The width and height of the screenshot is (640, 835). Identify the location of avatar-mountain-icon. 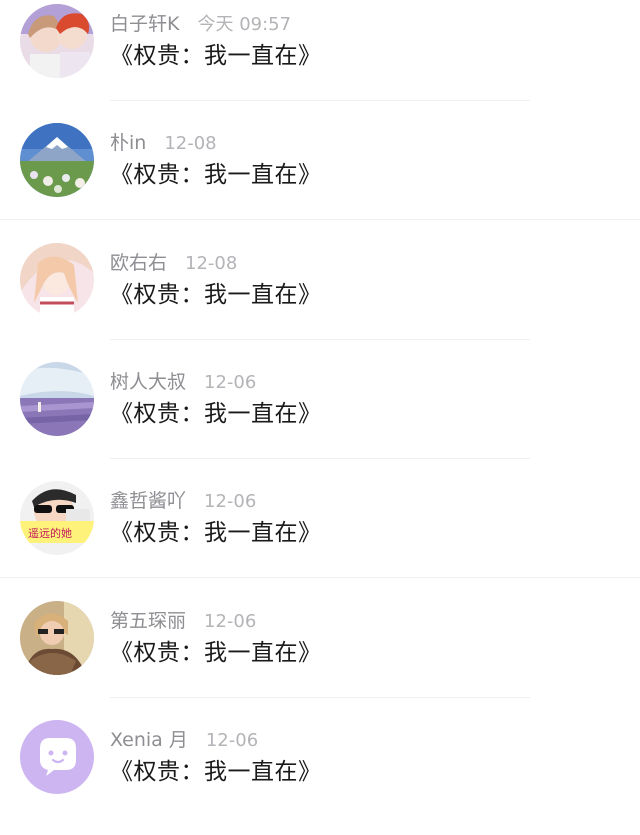
(57, 160).